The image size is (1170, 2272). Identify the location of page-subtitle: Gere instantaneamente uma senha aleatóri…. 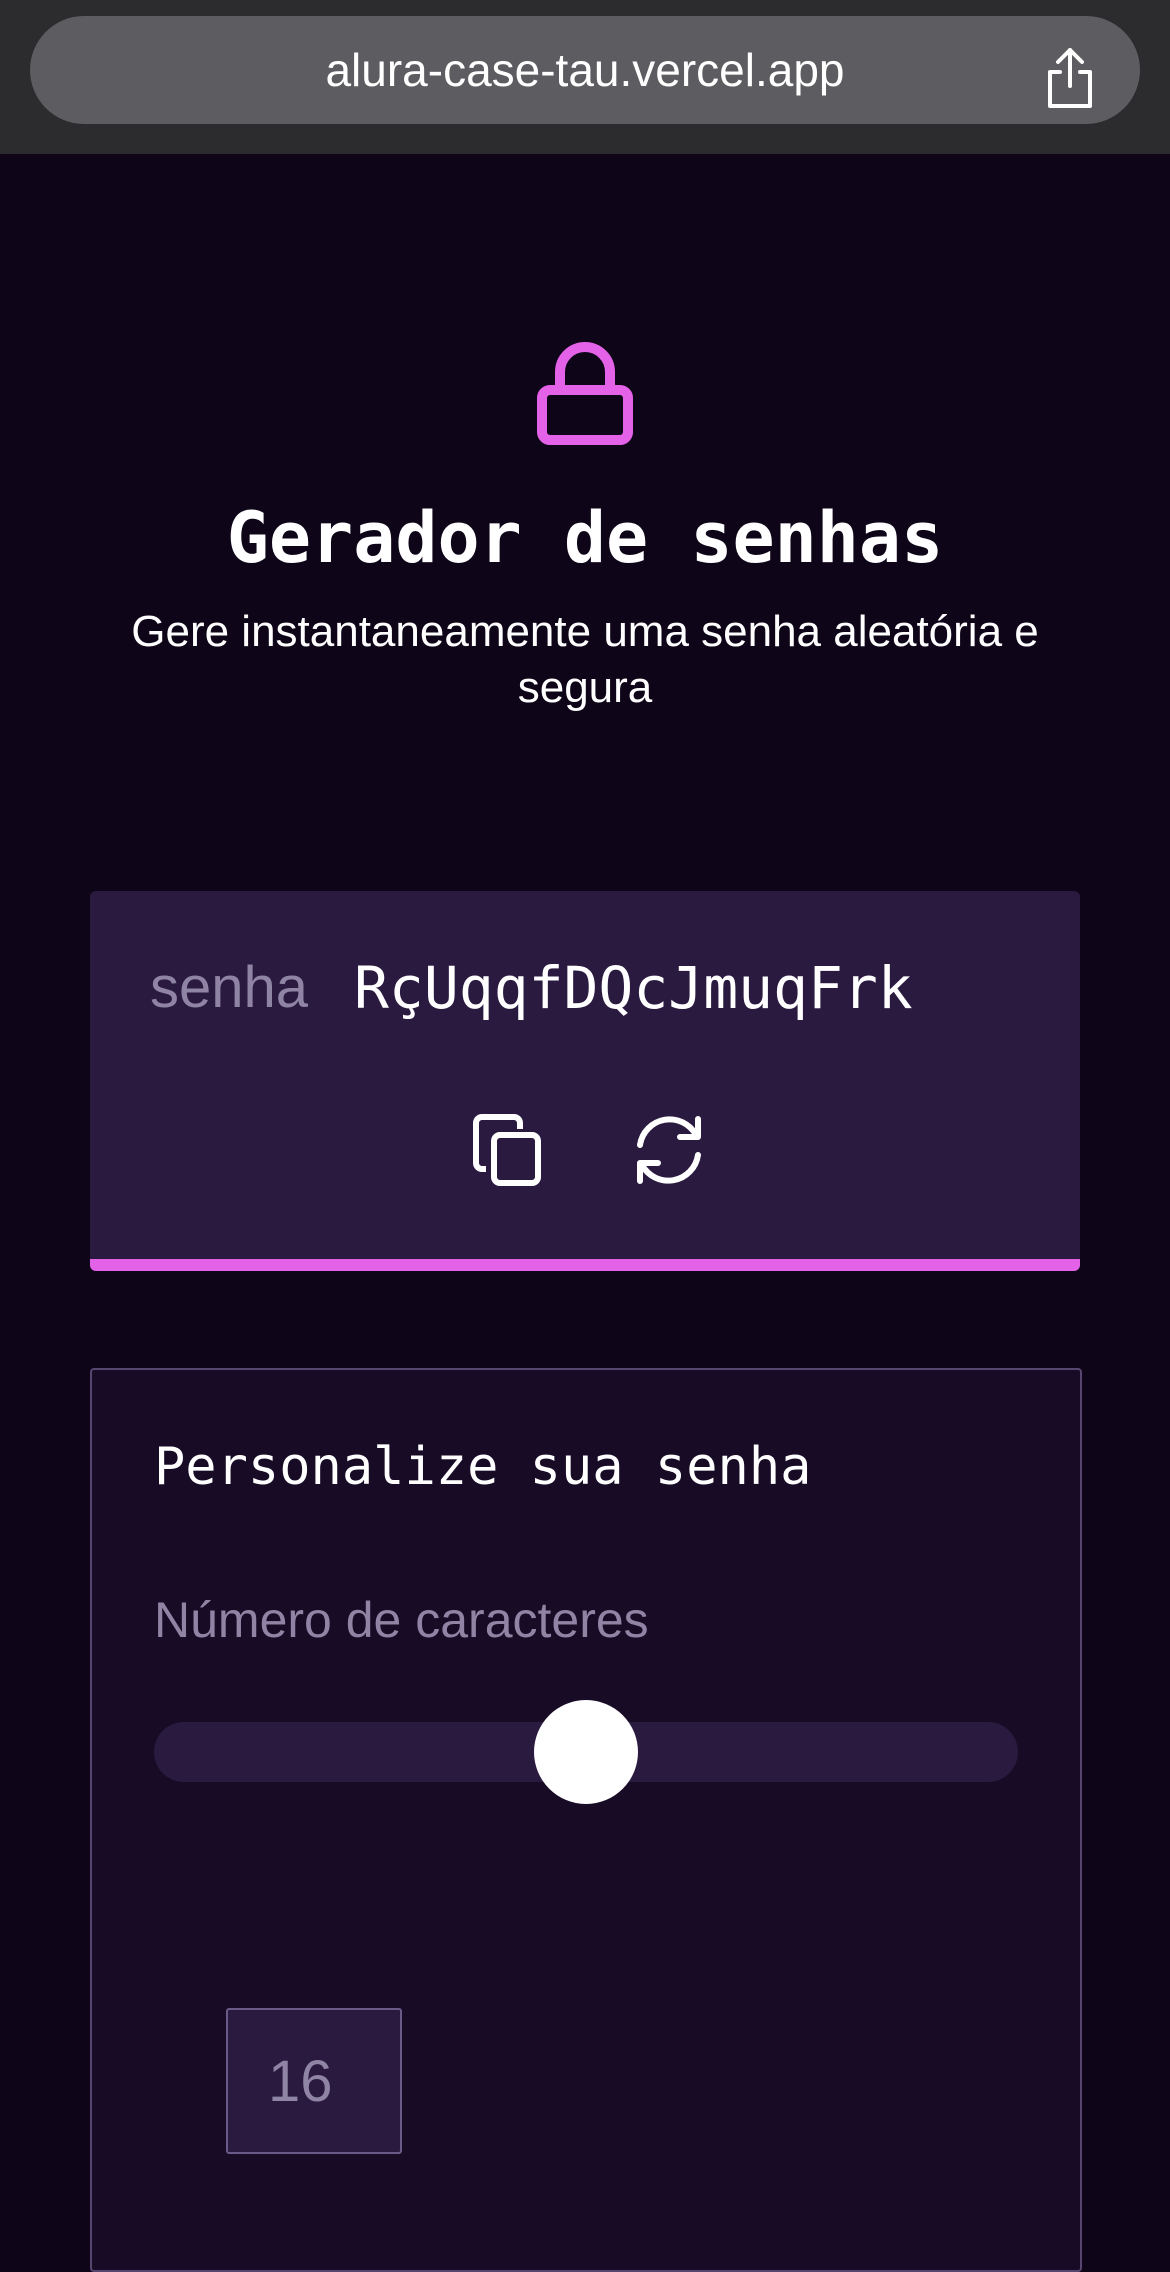
(585, 659).